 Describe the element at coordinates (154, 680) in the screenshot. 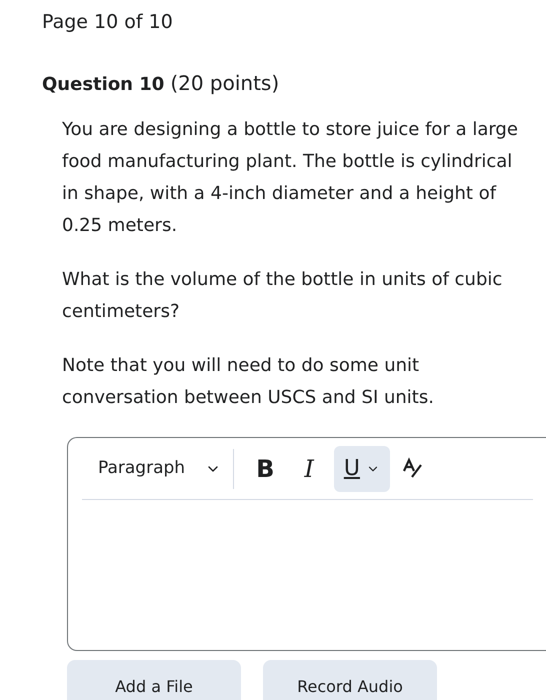

I see `action-button: Add a File` at that location.